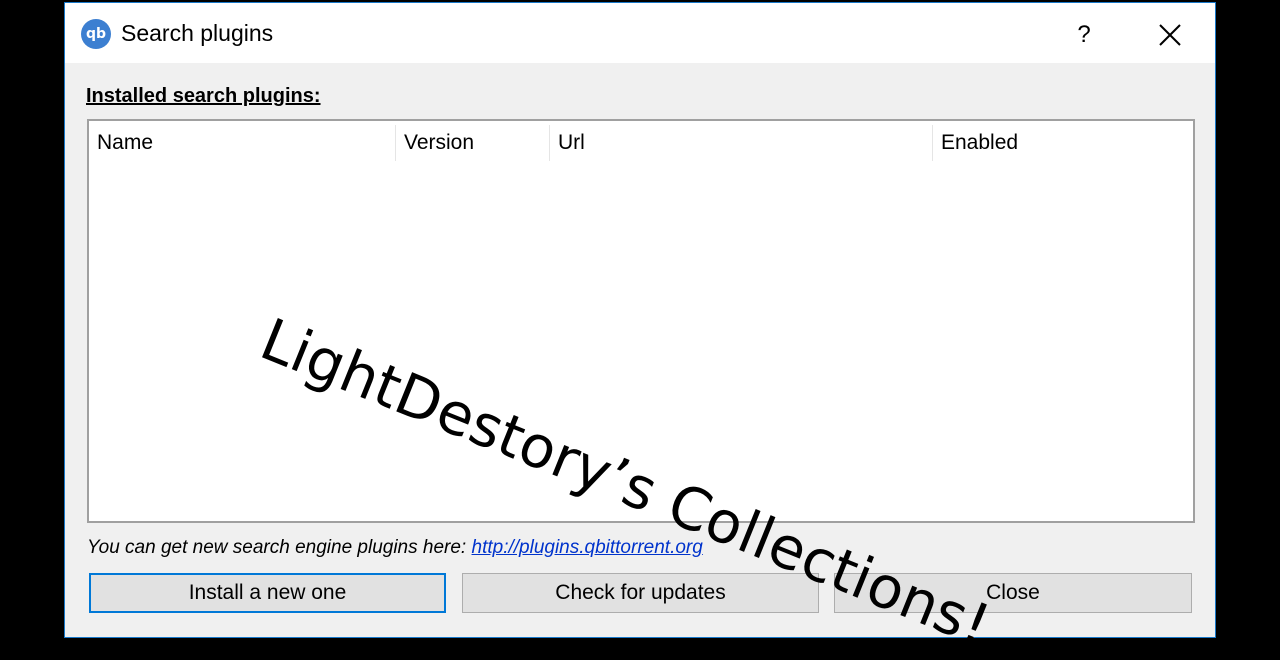 This screenshot has width=1280, height=660. What do you see at coordinates (640, 593) in the screenshot?
I see `check-for-updates-button: Check for updates` at bounding box center [640, 593].